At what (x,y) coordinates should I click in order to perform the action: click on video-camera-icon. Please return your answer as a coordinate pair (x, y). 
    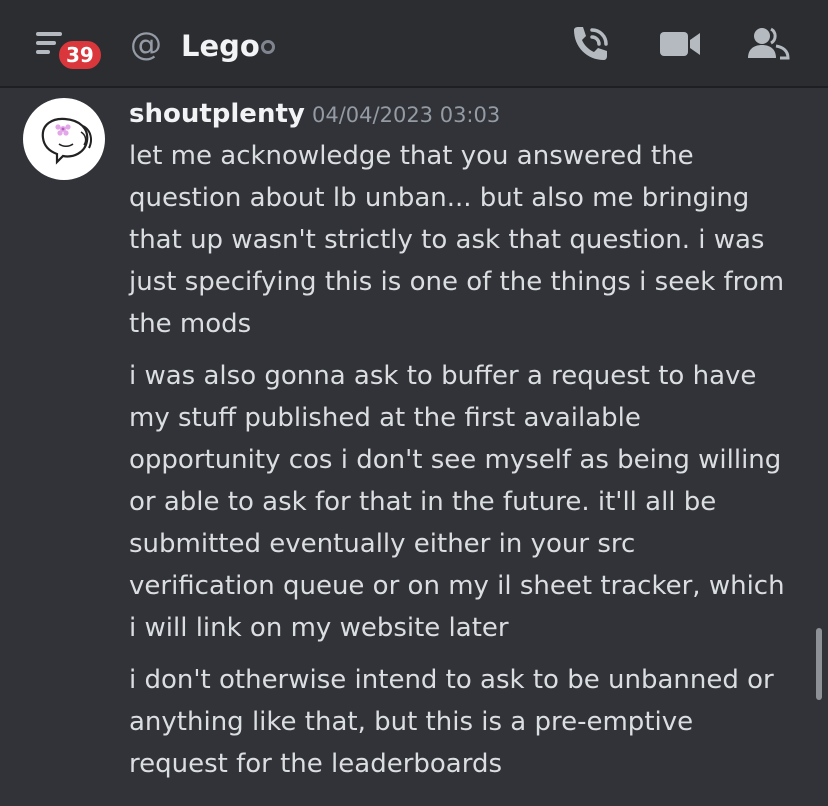
    Looking at the image, I should click on (680, 44).